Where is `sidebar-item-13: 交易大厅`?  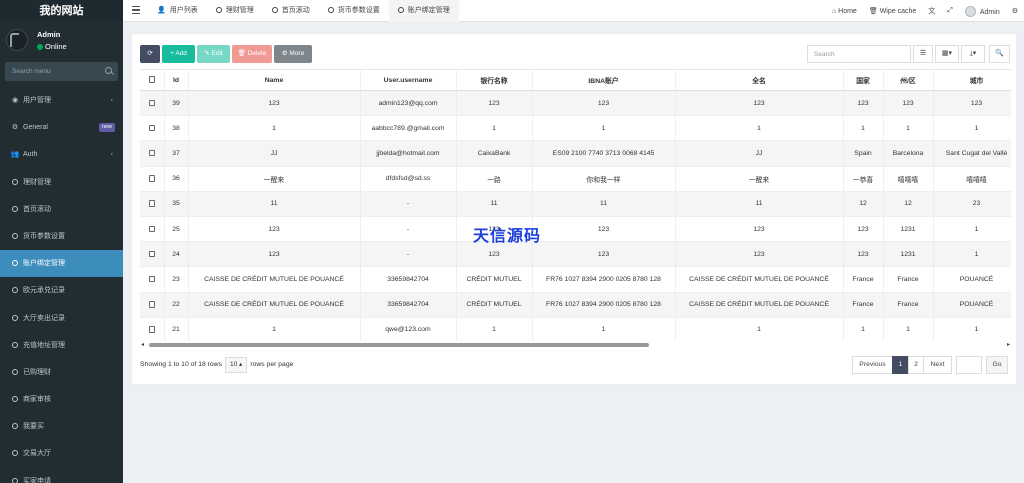
sidebar-item-13: 交易大厅 is located at coordinates (61, 453).